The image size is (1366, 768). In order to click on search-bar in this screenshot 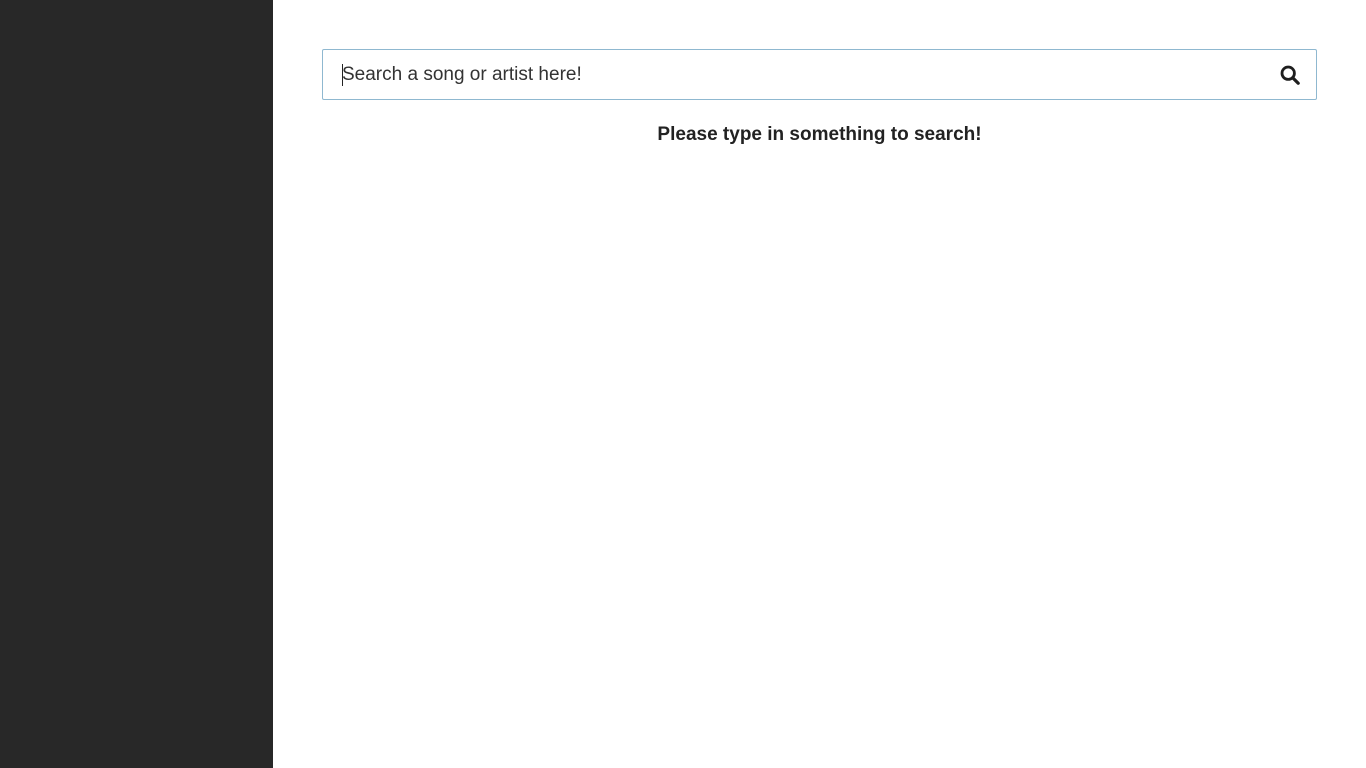, I will do `click(819, 74)`.